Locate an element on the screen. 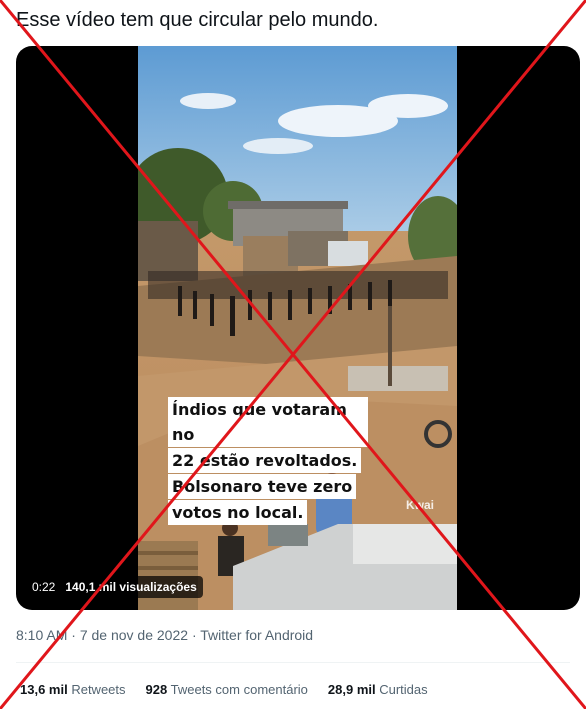 This screenshot has width=586, height=709. quote-tweets-label: Tweets com comentário is located at coordinates (239, 689).